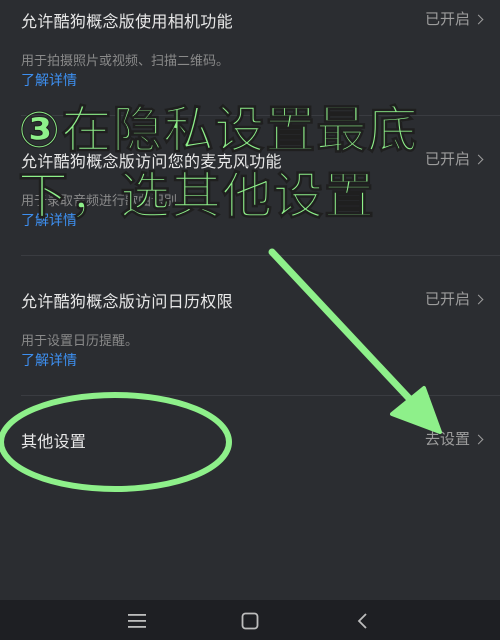 The width and height of the screenshot is (500, 640). I want to click on menu-icon, so click(137, 621).